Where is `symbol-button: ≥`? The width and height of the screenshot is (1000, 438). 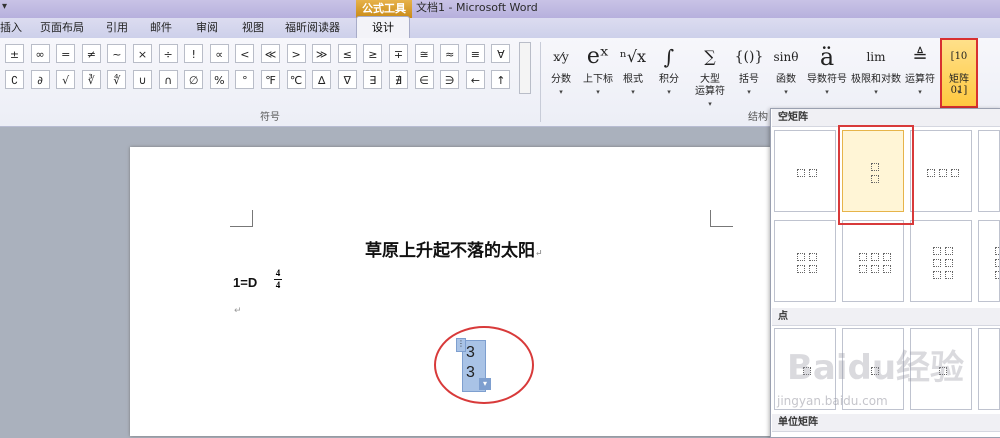
symbol-button: ≥ is located at coordinates (373, 53).